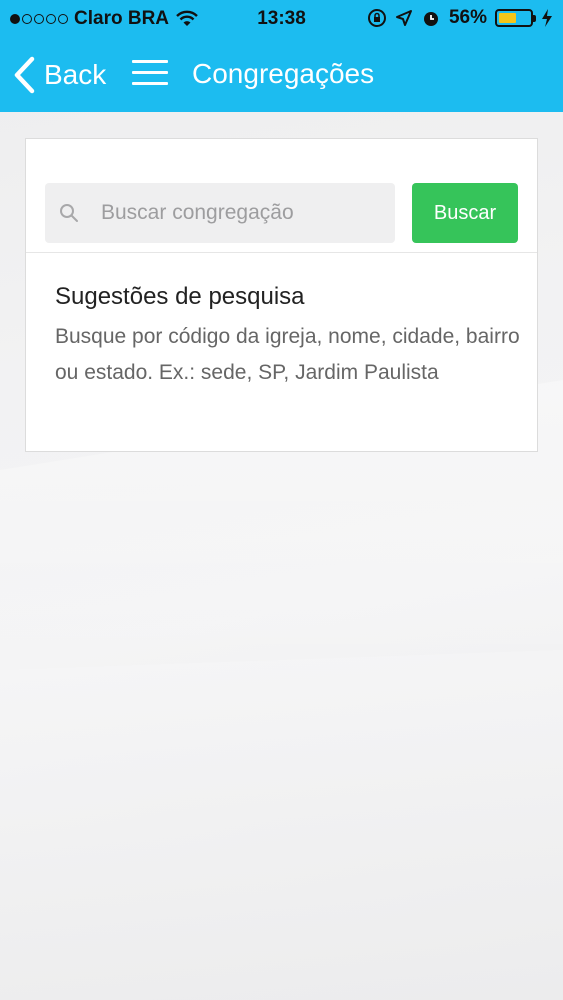 The height and width of the screenshot is (1000, 563). I want to click on search-input, so click(243, 213).